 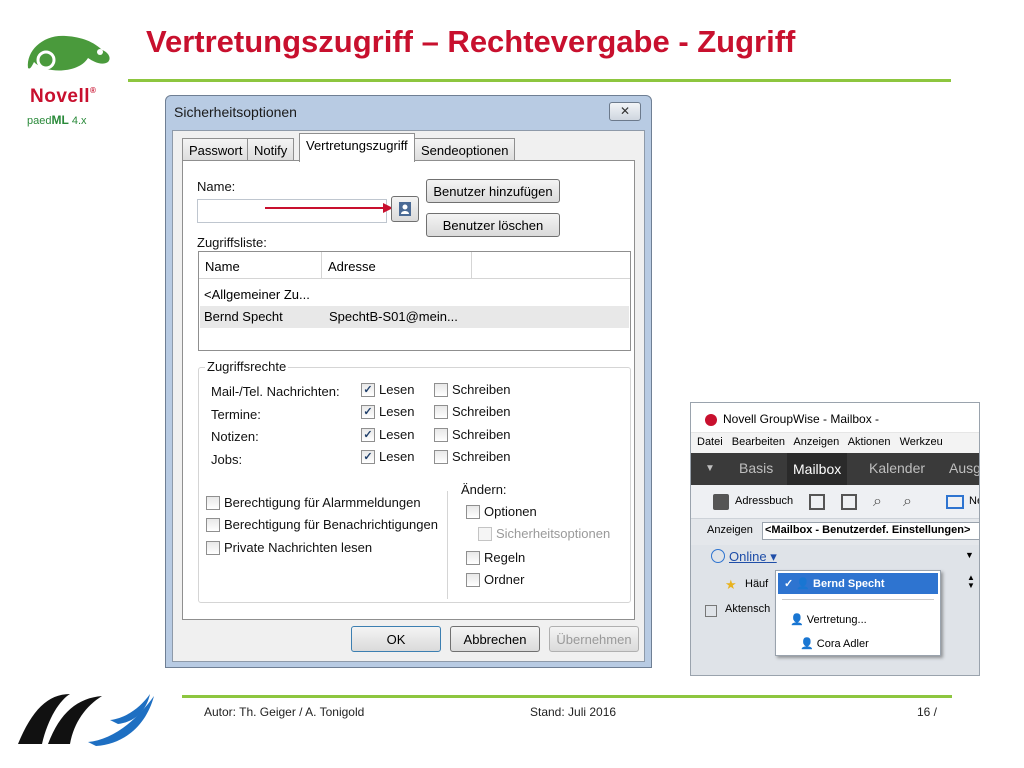 What do you see at coordinates (504, 579) in the screenshot?
I see `modify-folder-label: Ordner` at bounding box center [504, 579].